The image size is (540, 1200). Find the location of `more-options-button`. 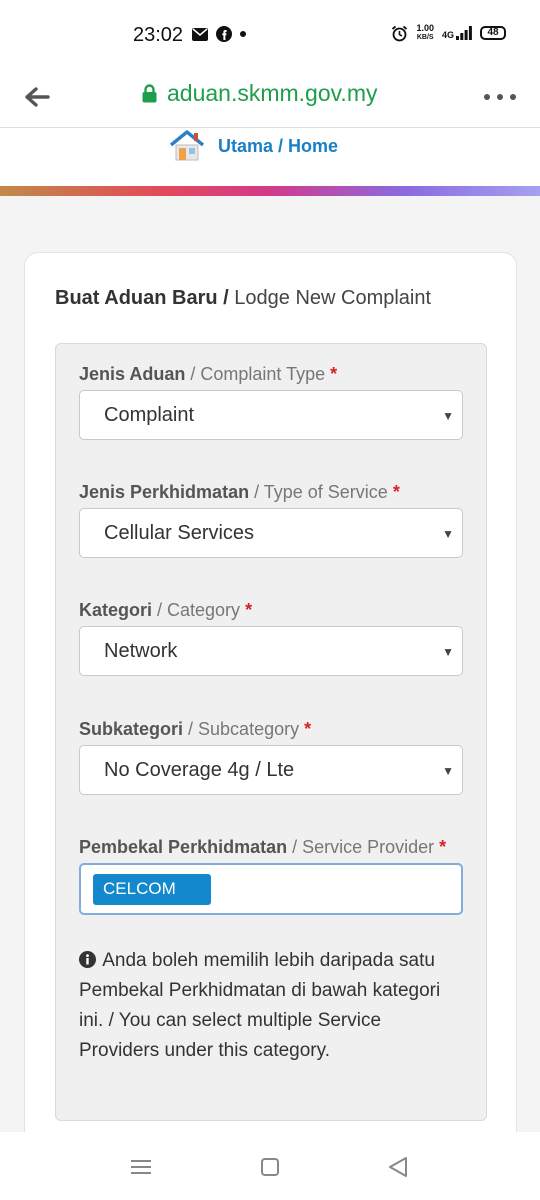

more-options-button is located at coordinates (500, 97).